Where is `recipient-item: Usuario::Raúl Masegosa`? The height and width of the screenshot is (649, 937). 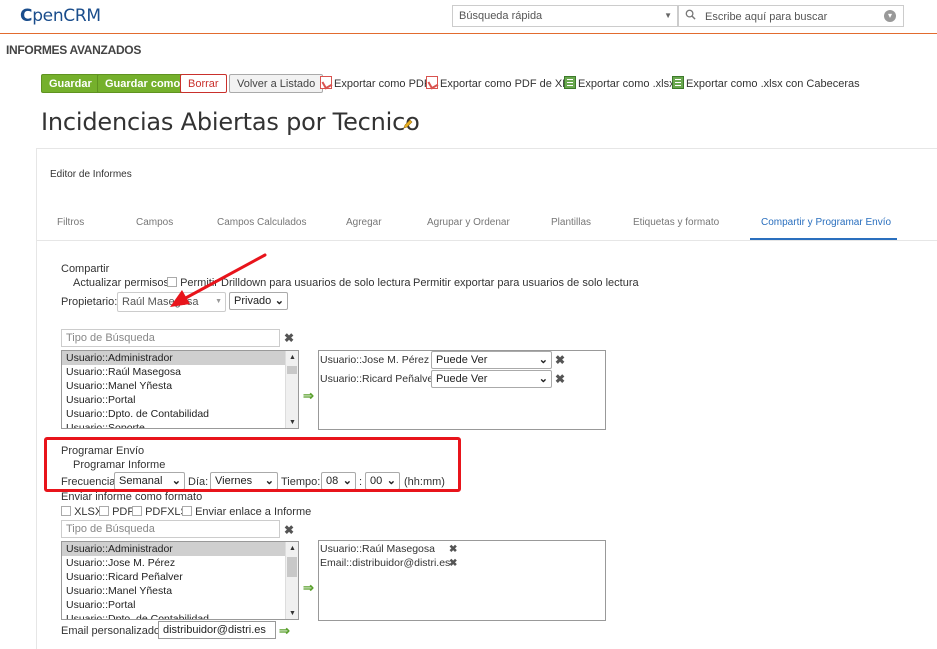
recipient-item: Usuario::Raúl Masegosa is located at coordinates (377, 549).